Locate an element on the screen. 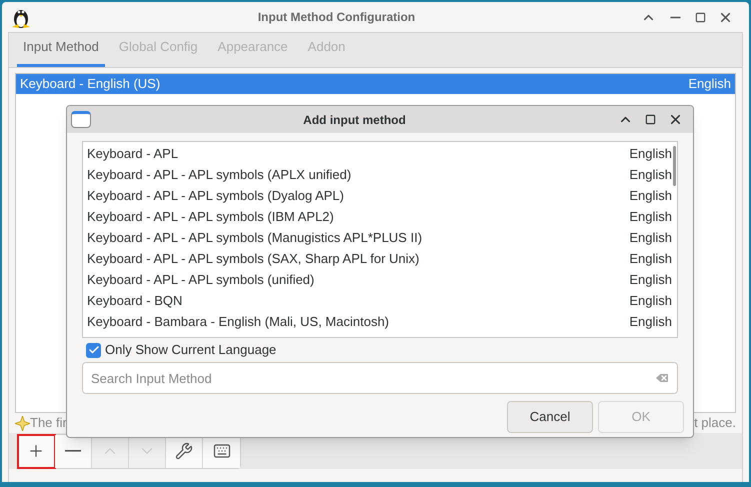 This screenshot has height=487, width=751. tools-icon is located at coordinates (184, 451).